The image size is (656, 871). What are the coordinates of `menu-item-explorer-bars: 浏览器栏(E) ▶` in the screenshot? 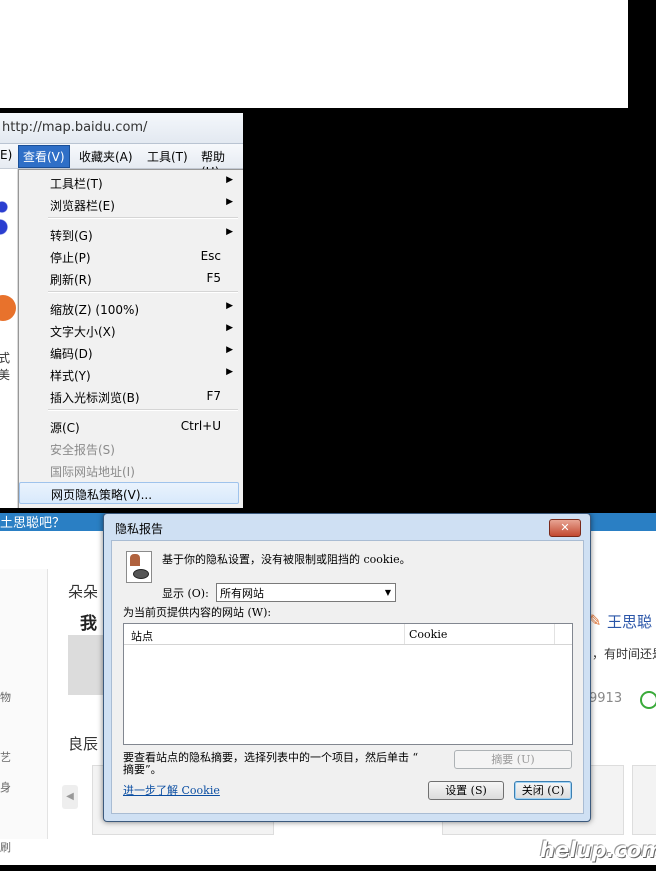 It's located at (130, 204).